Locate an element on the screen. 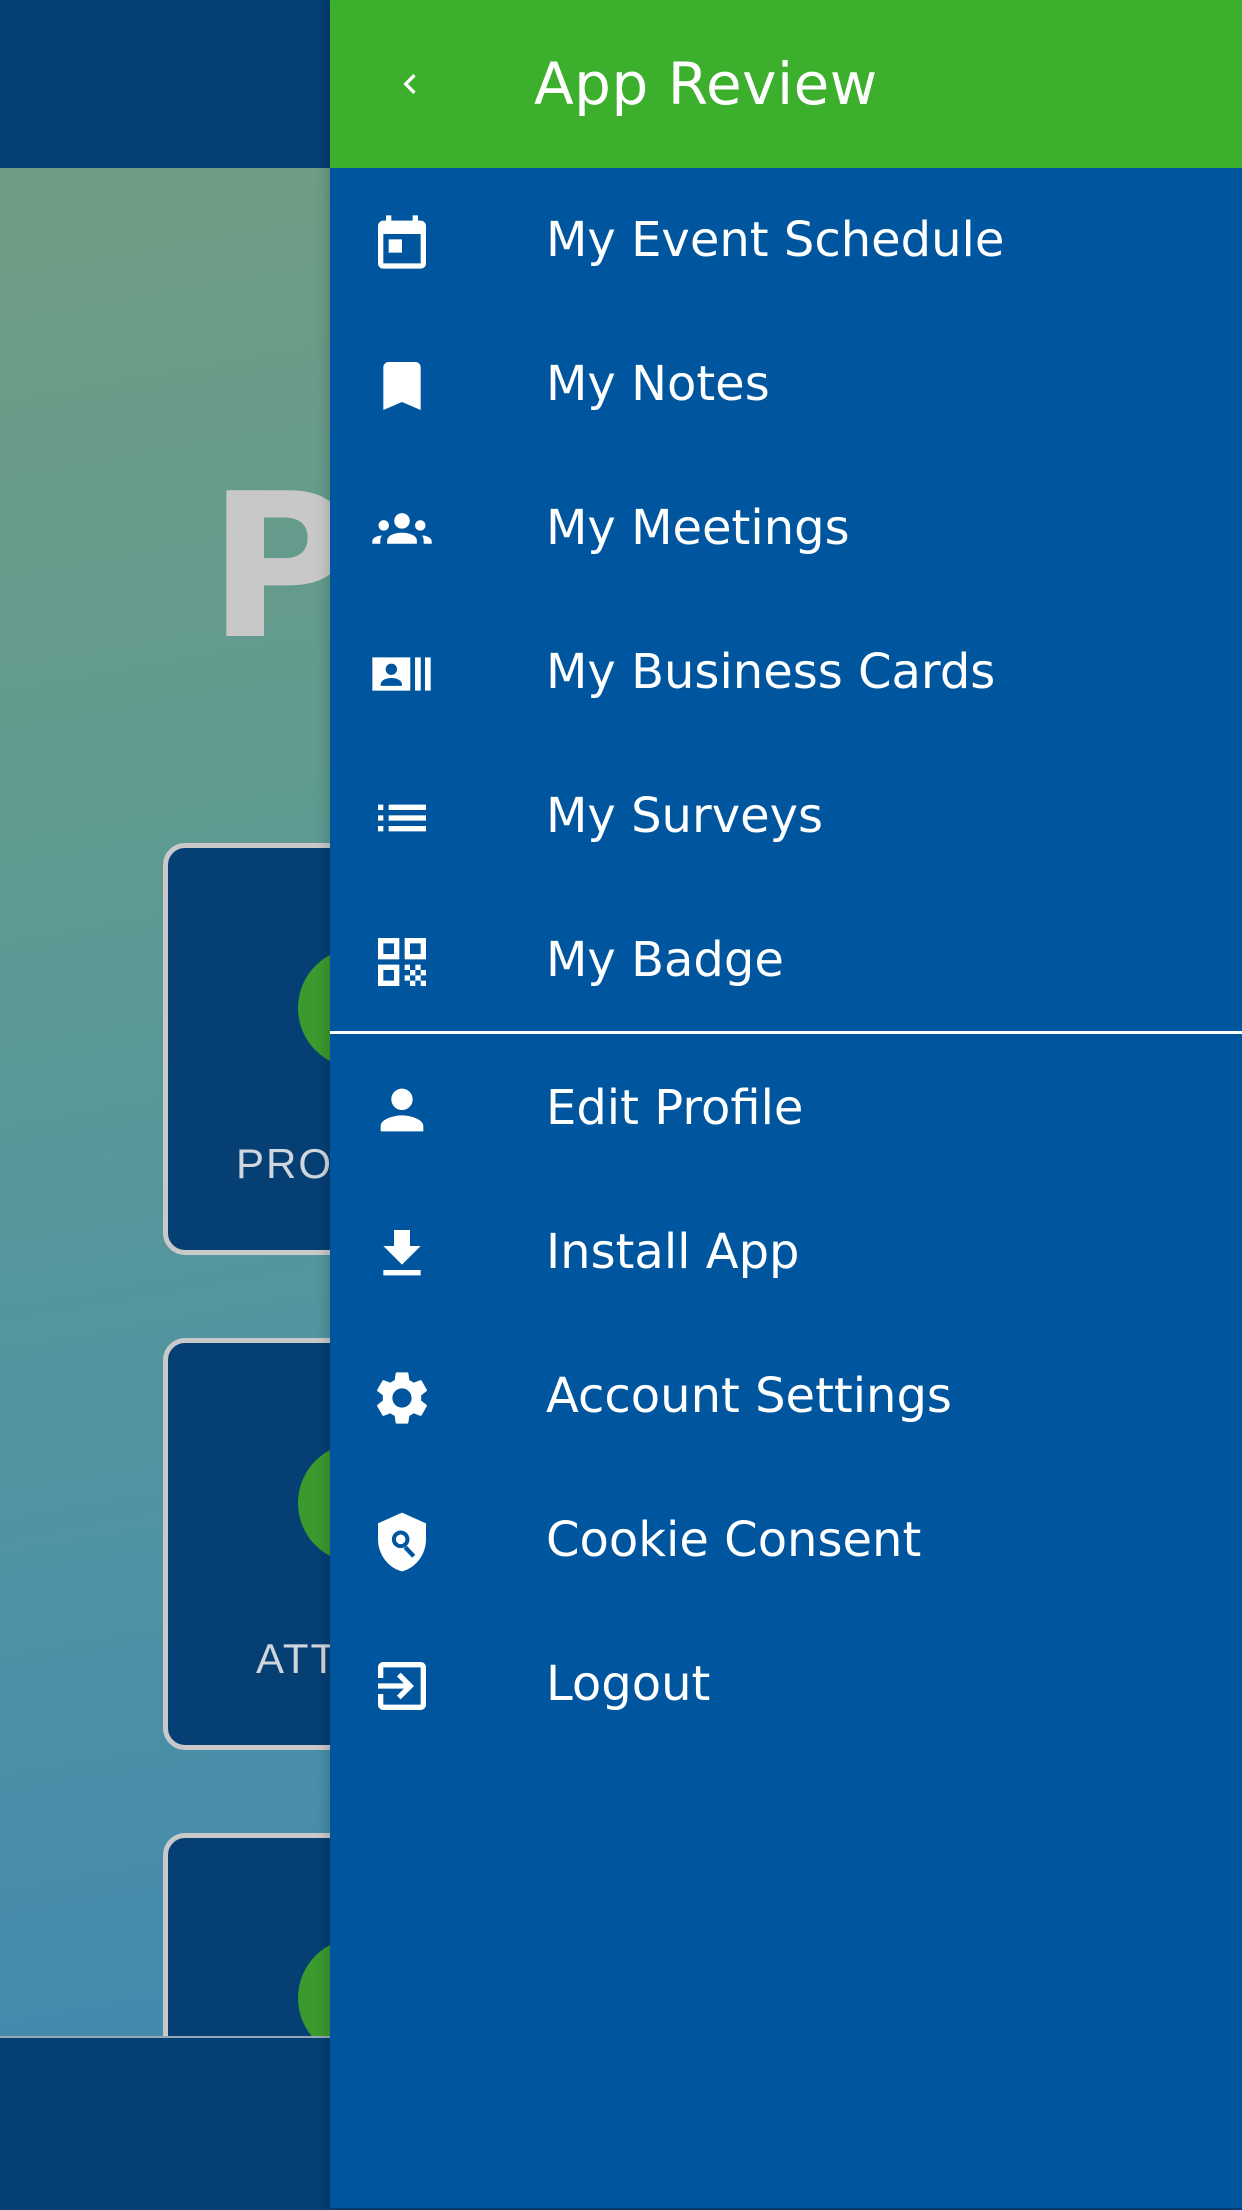 The image size is (1242, 2210). drawer-title: App Review is located at coordinates (706, 84).